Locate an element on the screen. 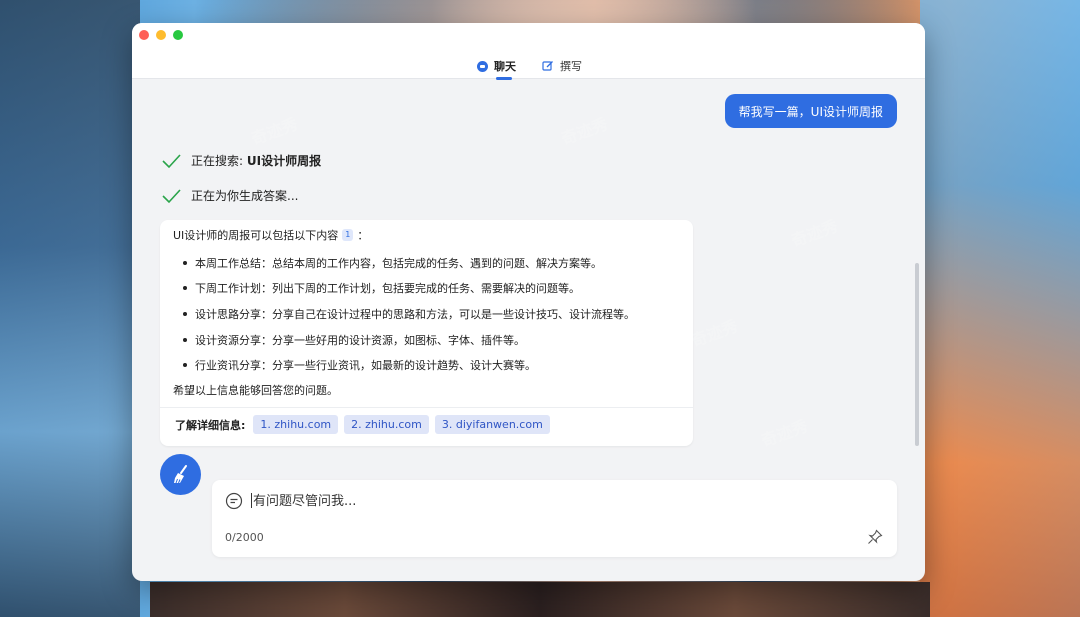 The image size is (1080, 617). broom-icon is located at coordinates (180, 473).